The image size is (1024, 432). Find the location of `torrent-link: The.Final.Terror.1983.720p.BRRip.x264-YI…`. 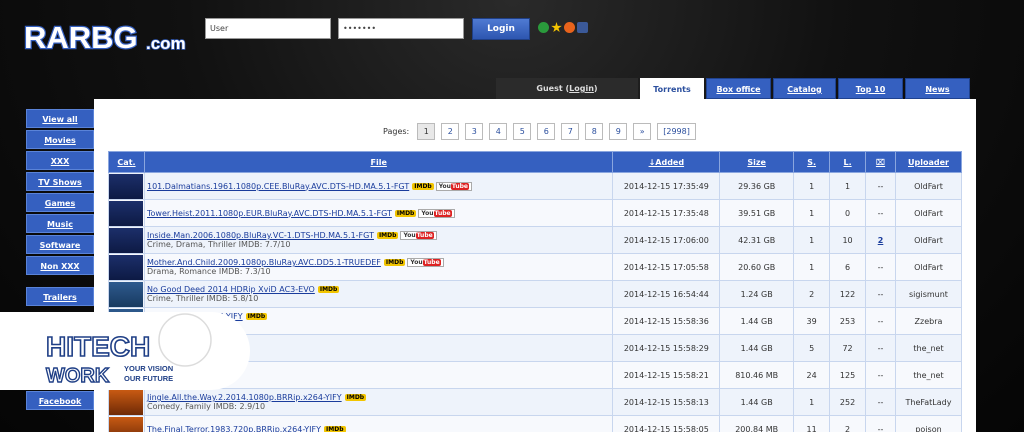

torrent-link: The.Final.Terror.1983.720p.BRRip.x264-YI… is located at coordinates (234, 428).